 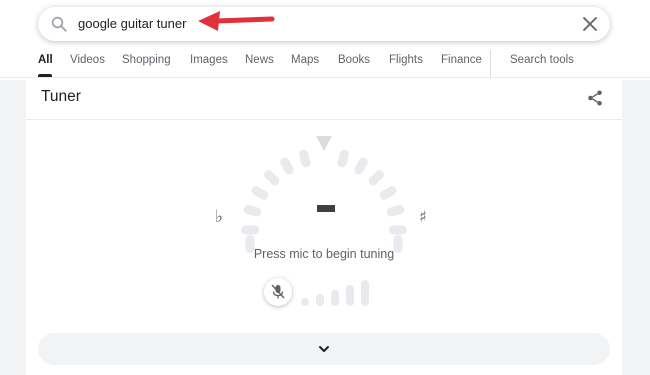 What do you see at coordinates (324, 143) in the screenshot?
I see `tuner-pointer-icon` at bounding box center [324, 143].